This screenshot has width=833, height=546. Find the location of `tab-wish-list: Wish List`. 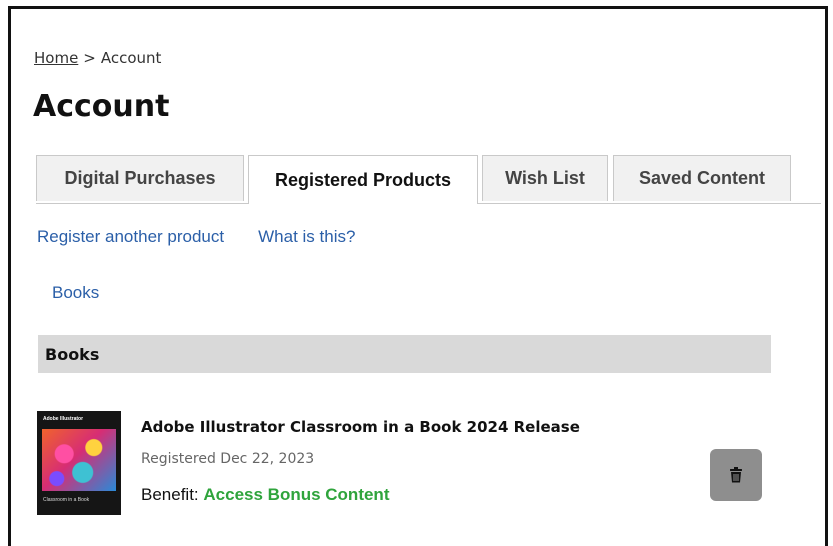

tab-wish-list: Wish List is located at coordinates (545, 178).